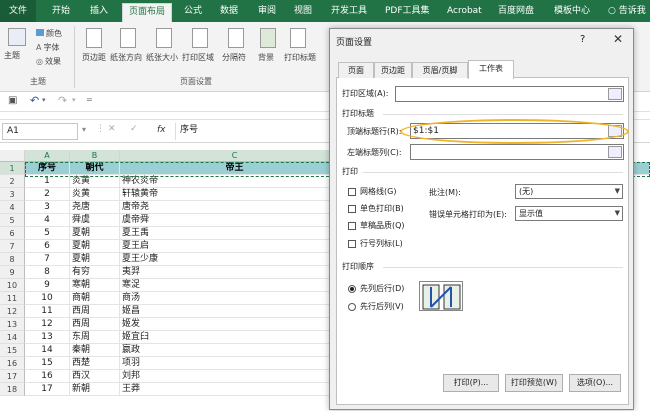  Describe the element at coordinates (235, 220) in the screenshot. I see `table-cell: 虞帝舜` at that location.